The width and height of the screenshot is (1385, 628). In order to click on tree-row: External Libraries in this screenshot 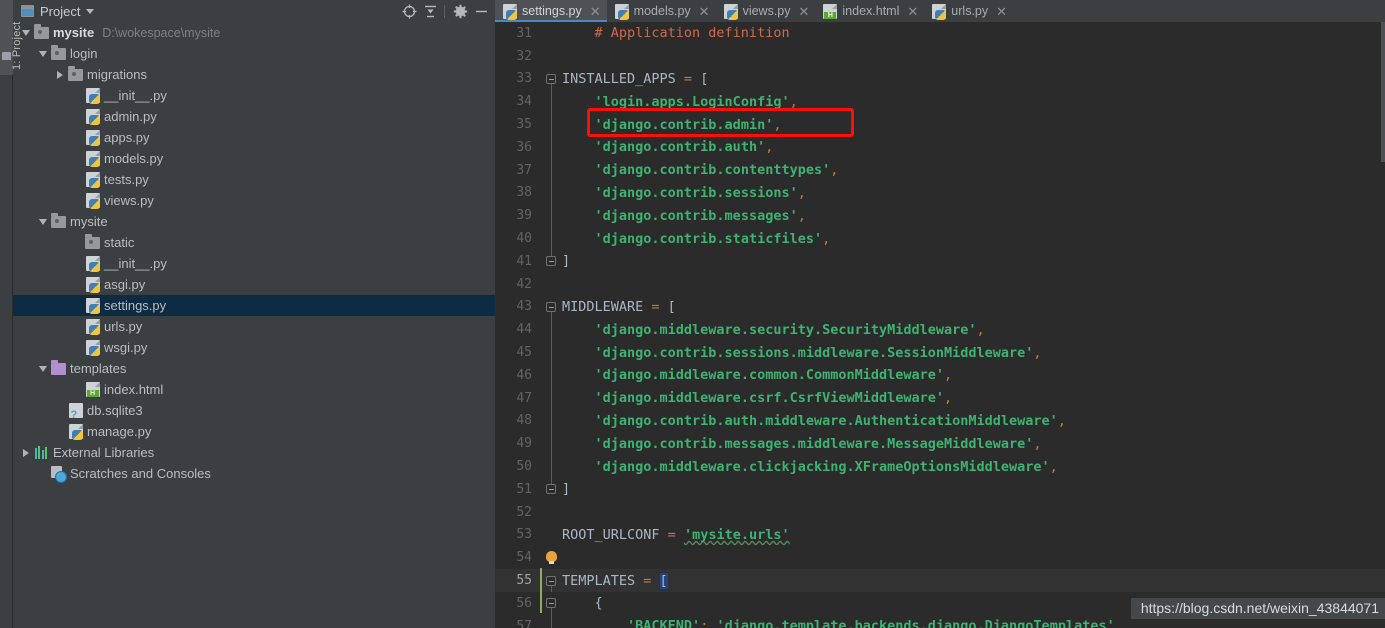, I will do `click(254, 452)`.